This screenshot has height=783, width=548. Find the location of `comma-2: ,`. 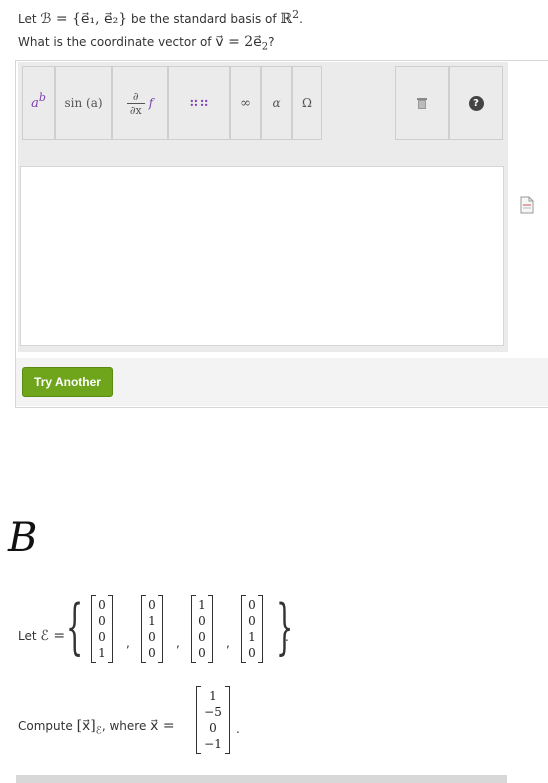

comma-2: , is located at coordinates (178, 643).